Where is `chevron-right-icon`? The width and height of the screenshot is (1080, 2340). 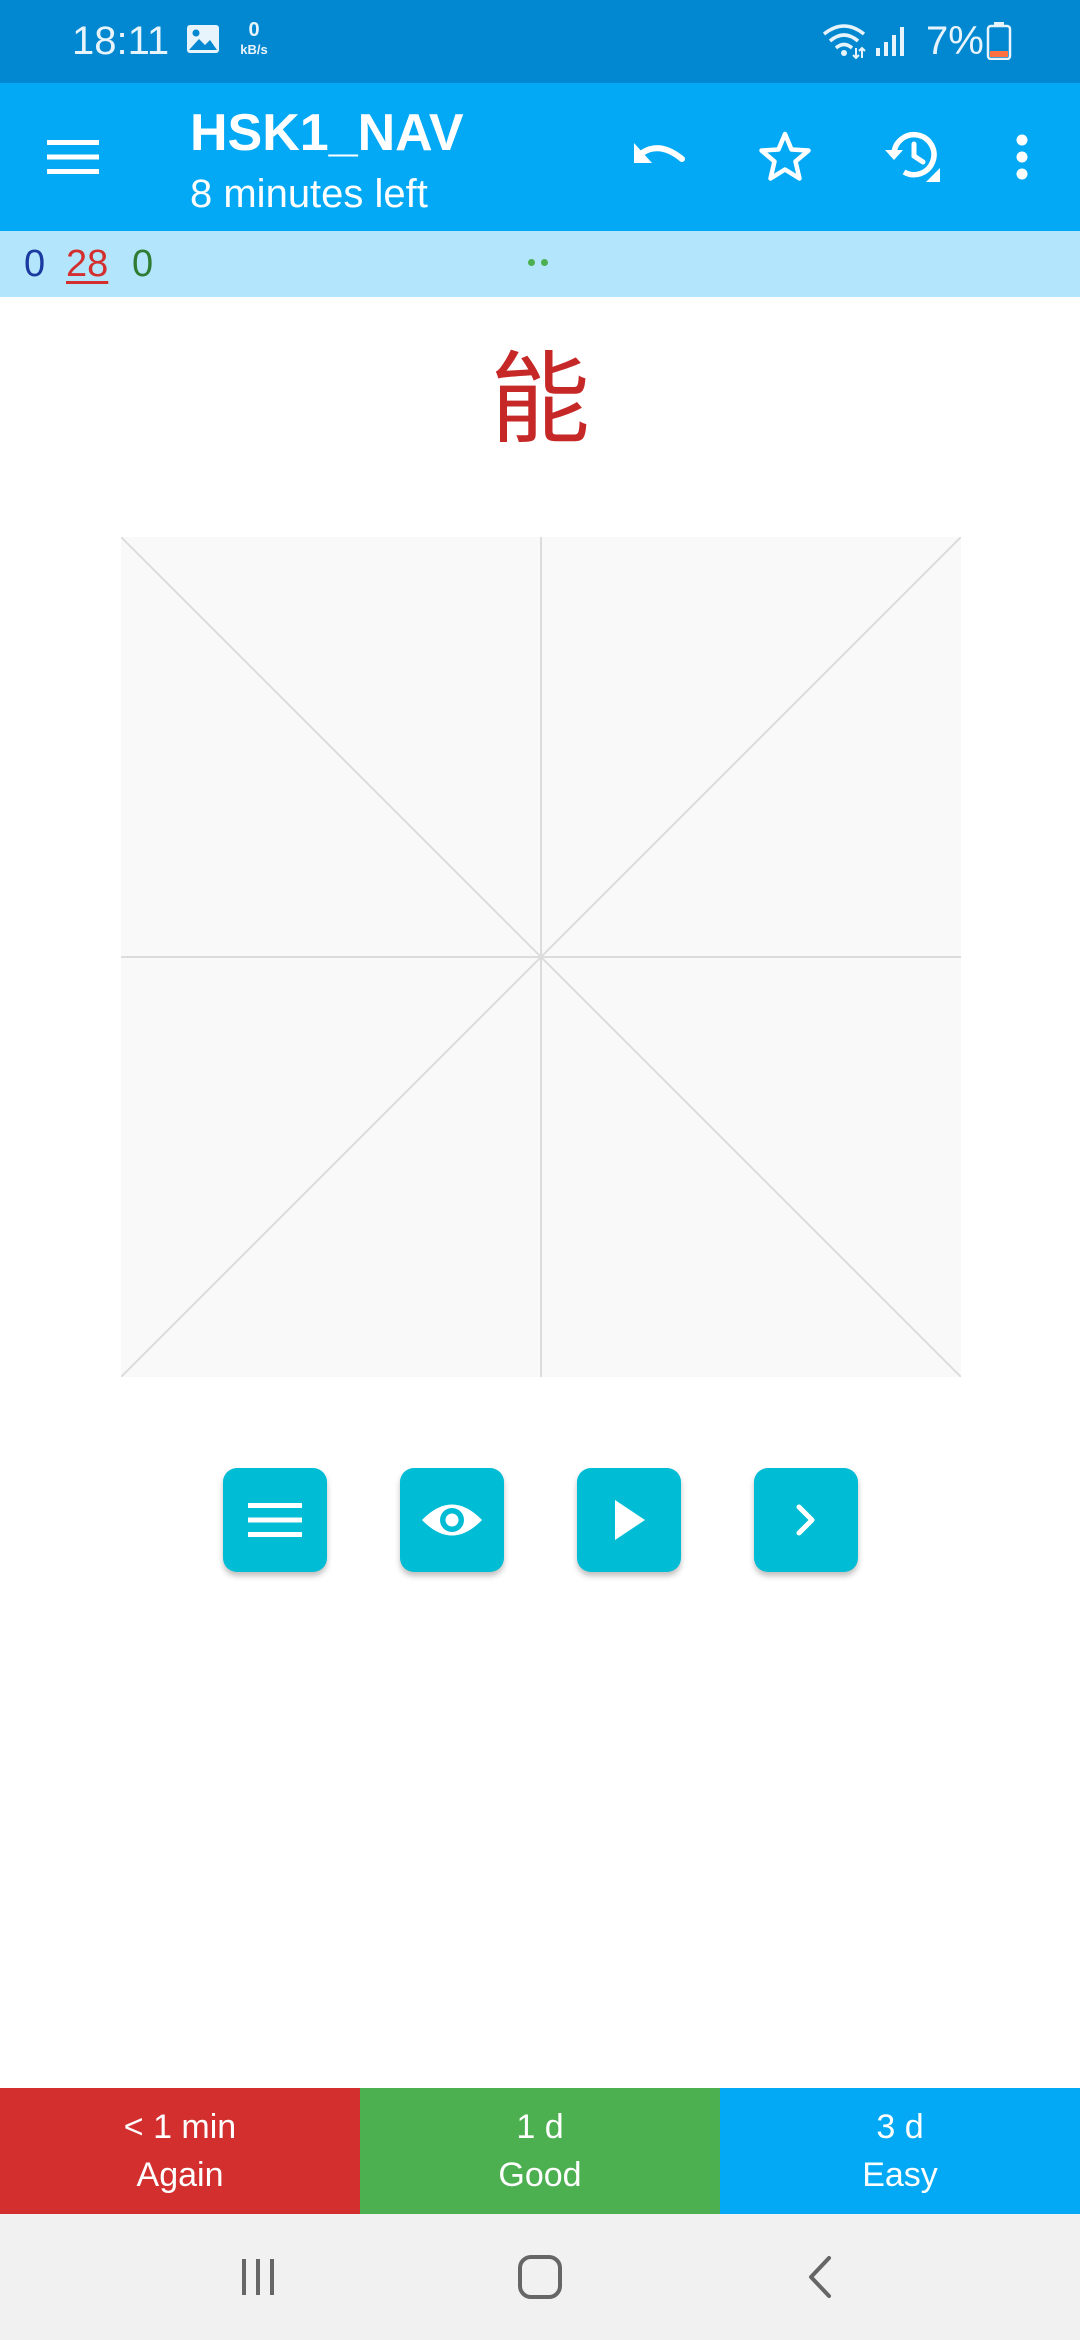 chevron-right-icon is located at coordinates (805, 1520).